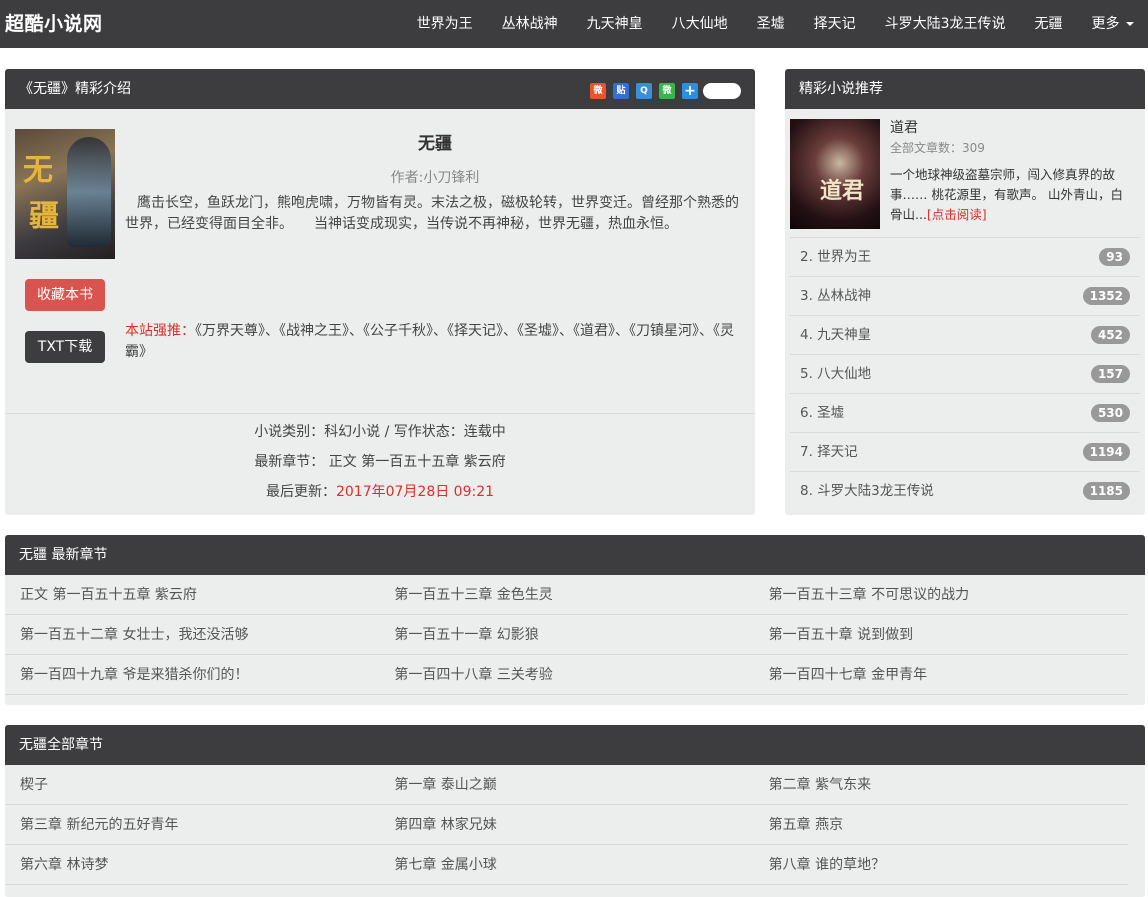 This screenshot has width=1148, height=897. What do you see at coordinates (835, 174) in the screenshot?
I see `featured-cover-image: 道君` at bounding box center [835, 174].